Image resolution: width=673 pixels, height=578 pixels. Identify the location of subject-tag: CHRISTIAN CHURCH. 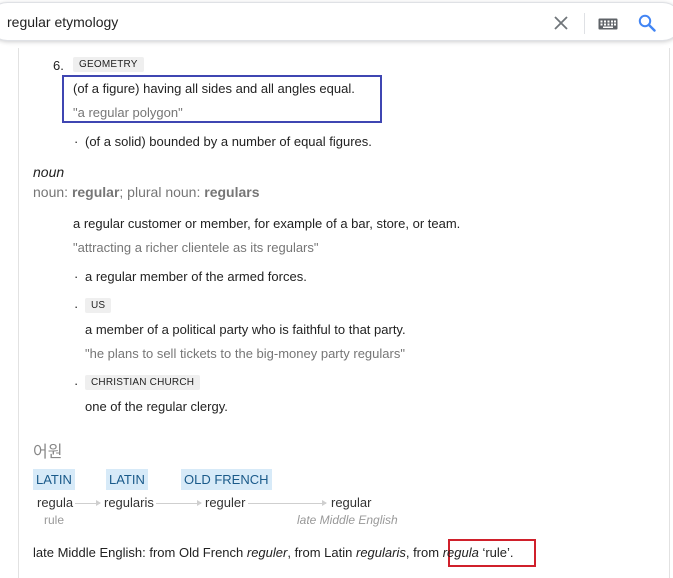
(143, 382).